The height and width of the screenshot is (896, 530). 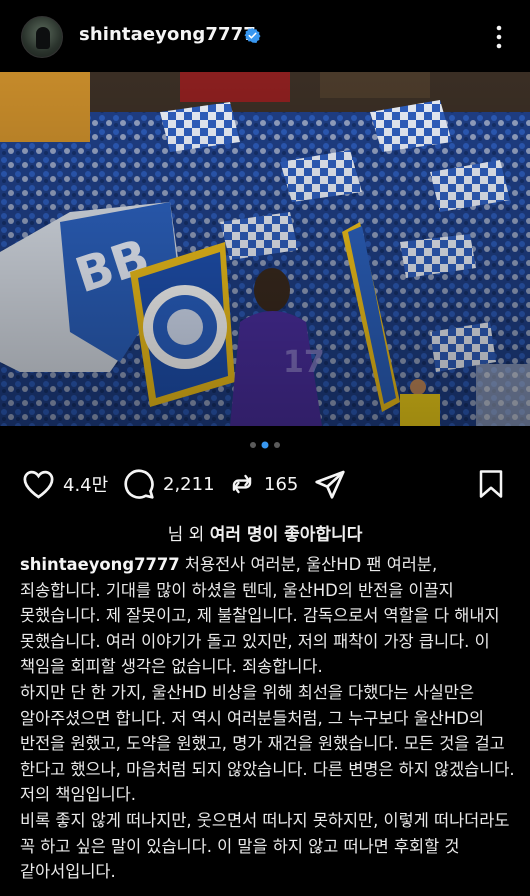 I want to click on comment-icon, so click(x=139, y=484).